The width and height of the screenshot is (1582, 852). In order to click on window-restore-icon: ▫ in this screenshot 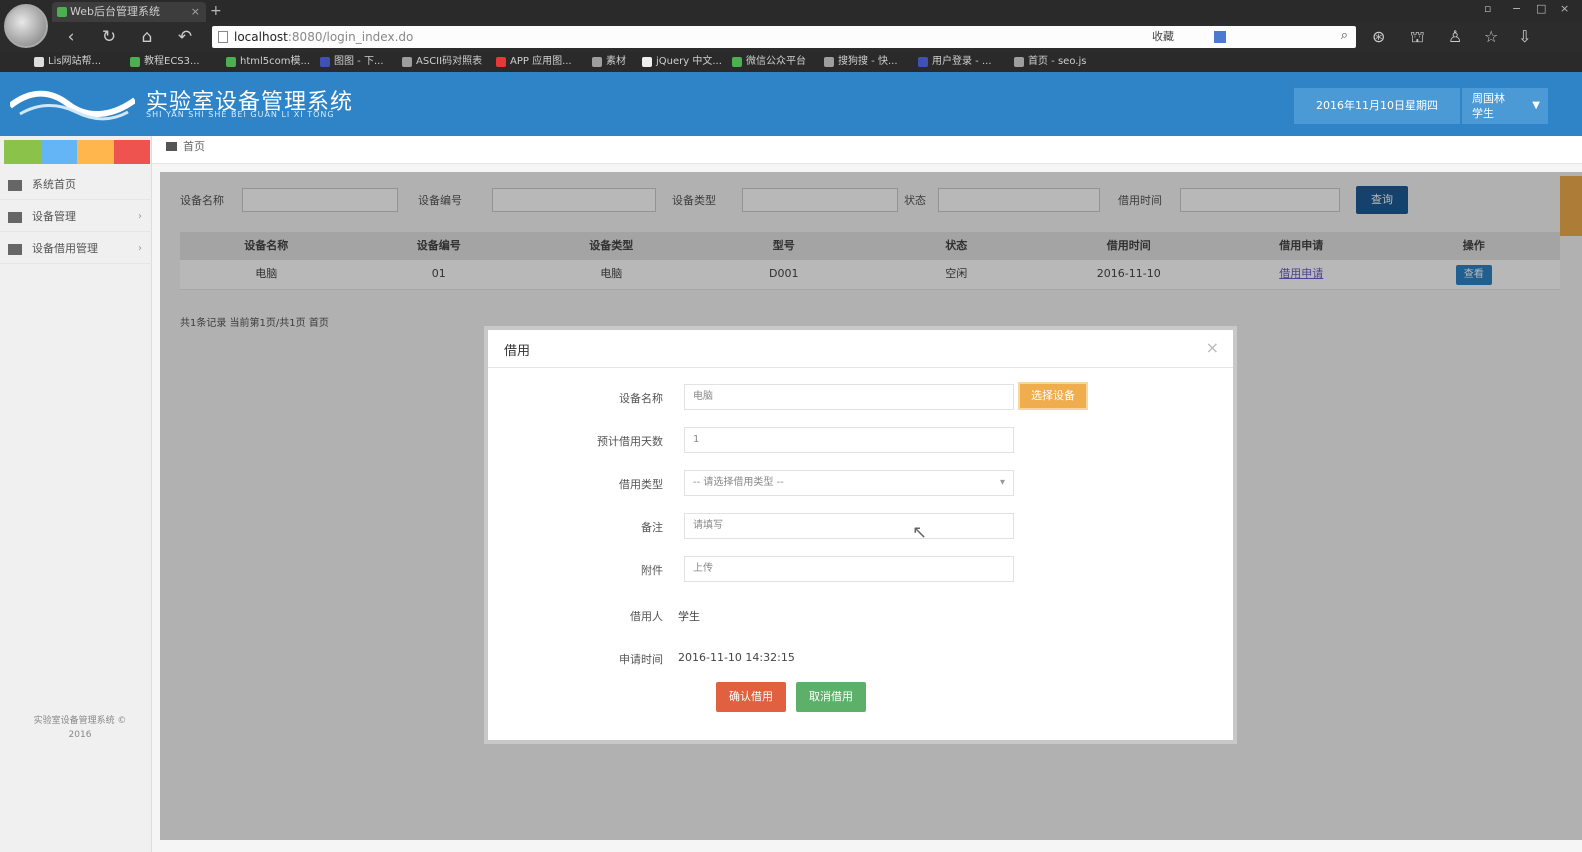, I will do `click(1487, 8)`.